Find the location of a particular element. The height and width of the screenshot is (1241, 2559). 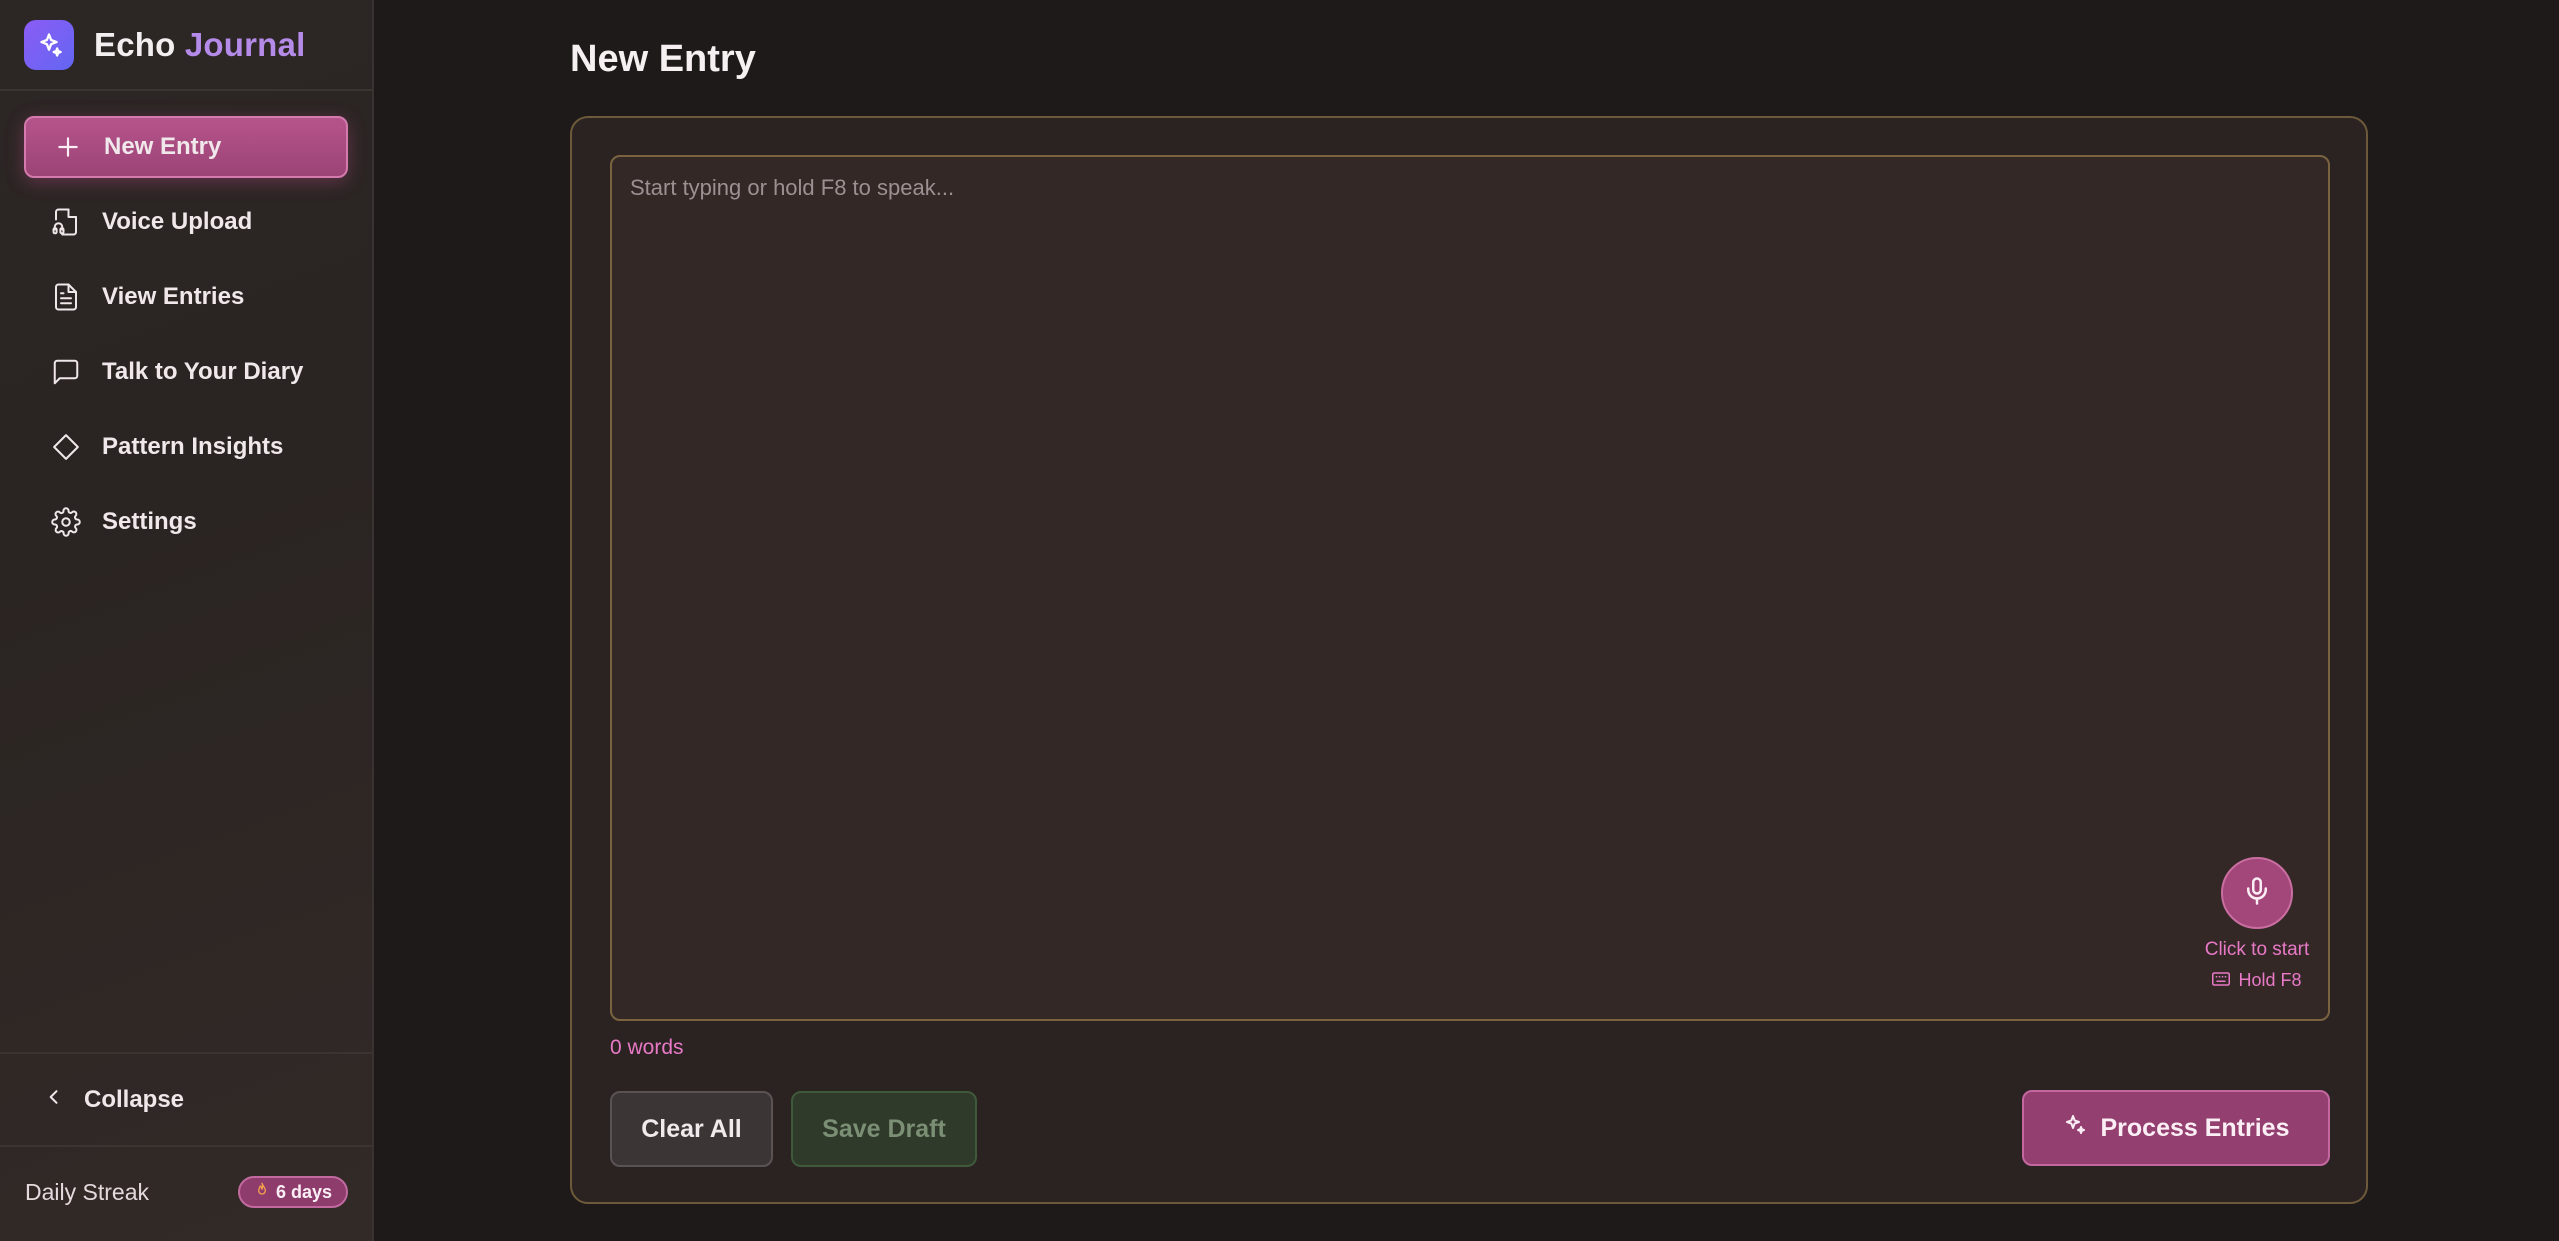

microphone-button is located at coordinates (2257, 893).